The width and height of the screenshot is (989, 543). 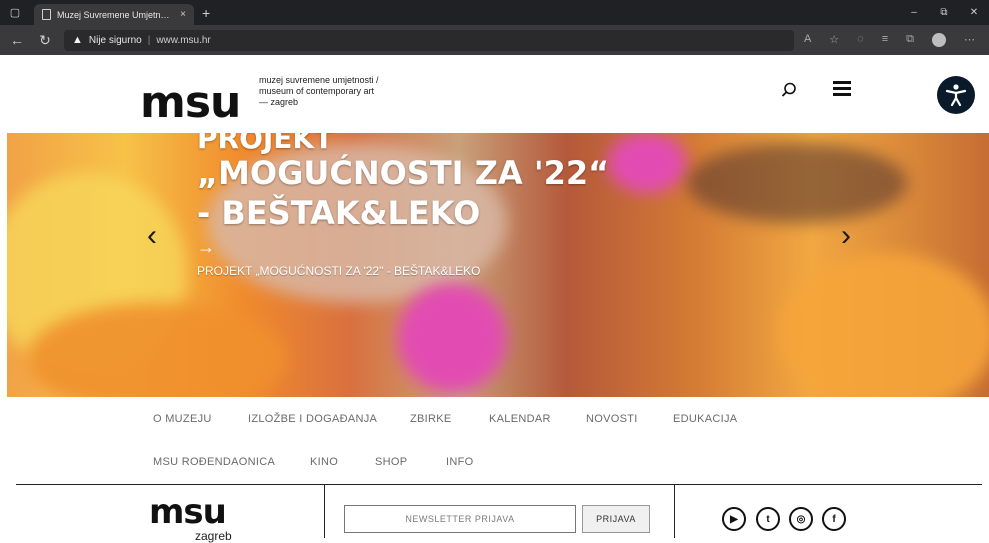 I want to click on accessibility-icon, so click(x=956, y=95).